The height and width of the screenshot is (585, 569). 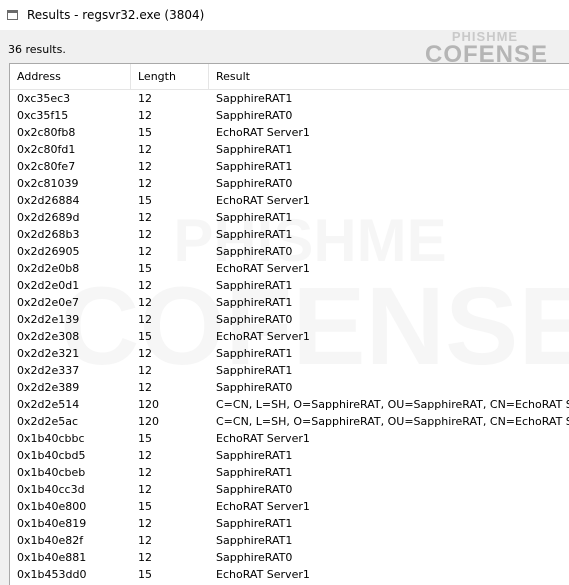 What do you see at coordinates (289, 302) in the screenshot?
I see `list-item: 0x2d2e0e7 12 SapphireRAT1` at bounding box center [289, 302].